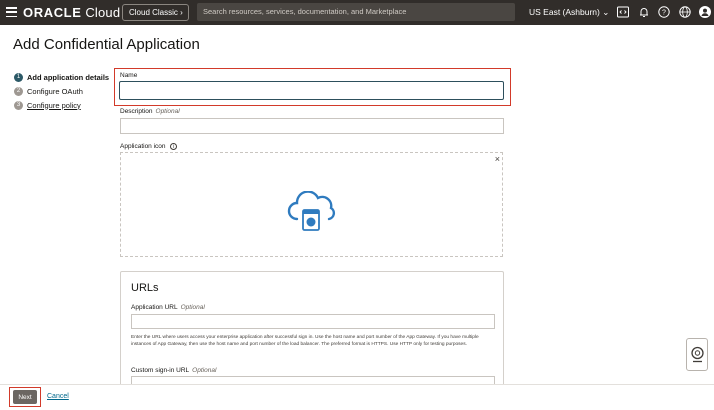 The width and height of the screenshot is (714, 410). Describe the element at coordinates (606, 12) in the screenshot. I see `chevron-down-icon: ⌄` at that location.